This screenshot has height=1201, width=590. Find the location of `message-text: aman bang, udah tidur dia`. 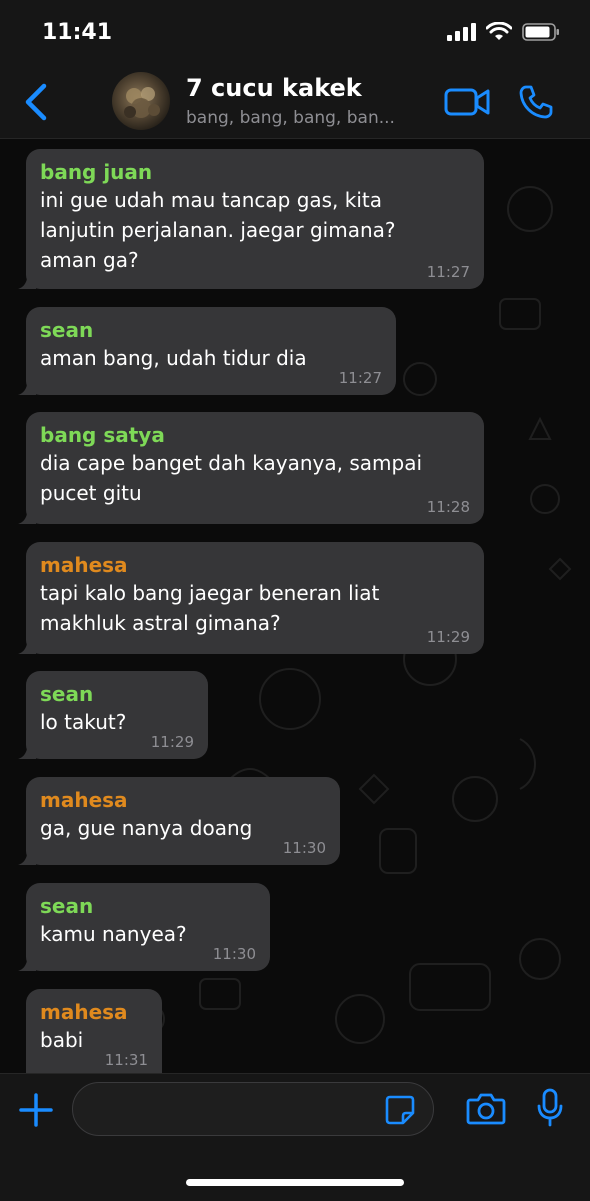

message-text: aman bang, udah tidur dia is located at coordinates (173, 358).